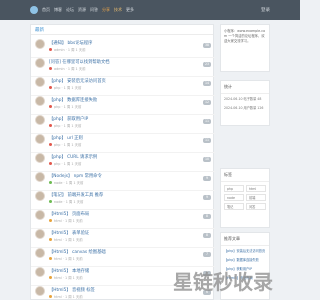 The height and width of the screenshot is (300, 320). I want to click on tags-panel: 标签 php html node 前端 笔记 问答, so click(245, 198).